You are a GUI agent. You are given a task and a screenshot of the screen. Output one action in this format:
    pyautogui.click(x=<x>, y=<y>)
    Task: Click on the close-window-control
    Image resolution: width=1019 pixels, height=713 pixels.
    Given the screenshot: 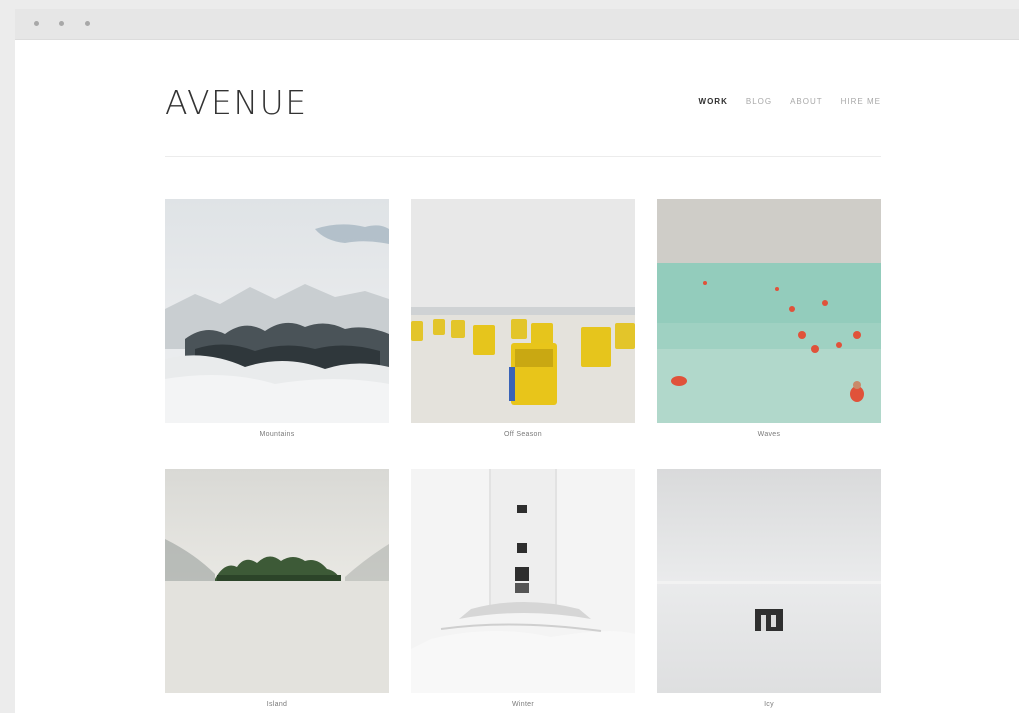 What is the action you would take?
    pyautogui.click(x=36, y=23)
    